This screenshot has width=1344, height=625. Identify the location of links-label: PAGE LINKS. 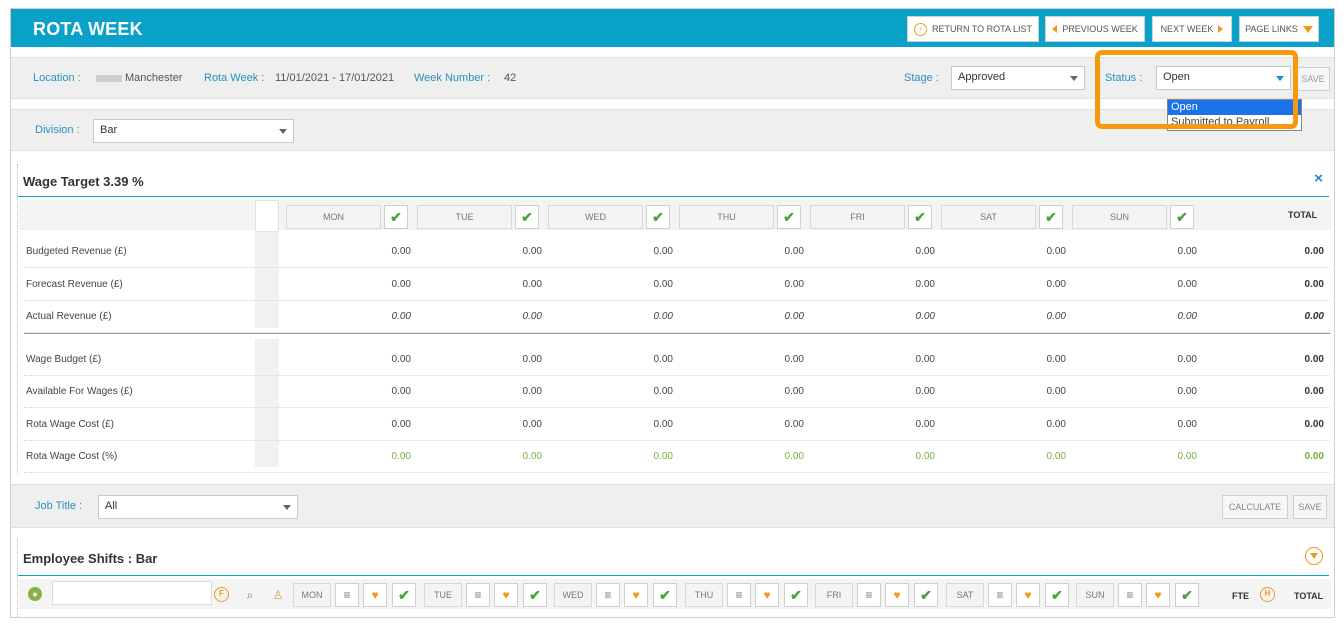
(1271, 29).